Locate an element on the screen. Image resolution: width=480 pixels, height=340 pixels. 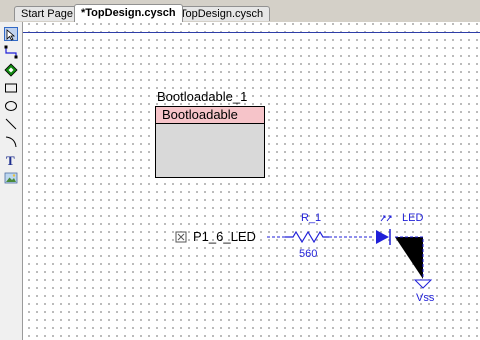
image-icon is located at coordinates (11, 178).